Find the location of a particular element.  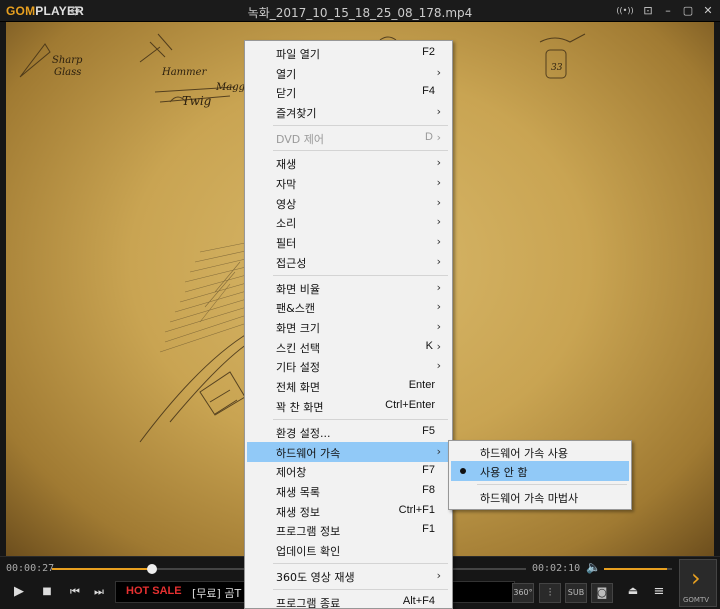

equalizer-icon: ⫶ is located at coordinates (550, 593).